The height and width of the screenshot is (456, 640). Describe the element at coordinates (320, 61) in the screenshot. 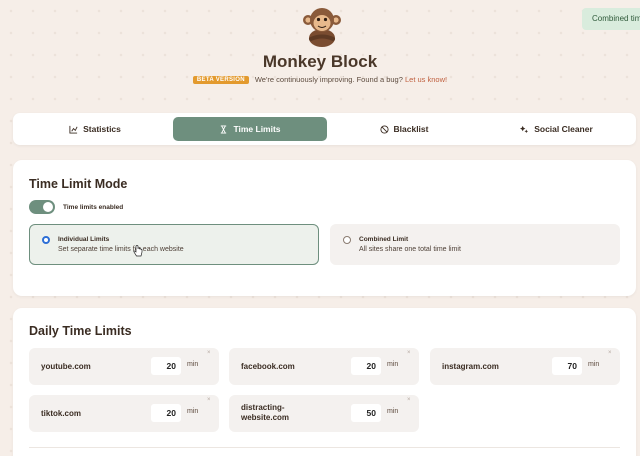

I see `app-title: Monkey Block` at that location.